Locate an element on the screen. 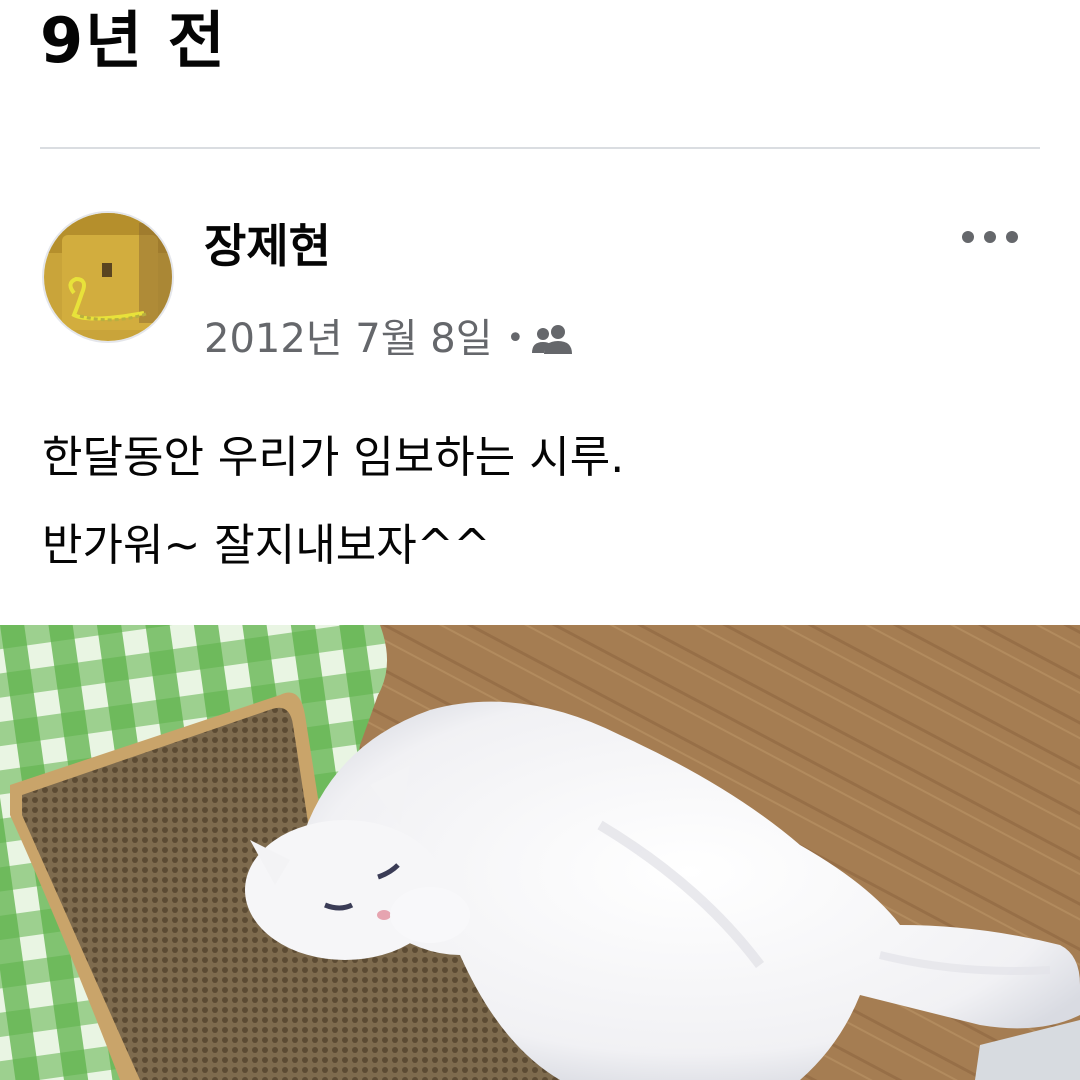 This screenshot has height=1080, width=1080. divider is located at coordinates (540, 148).